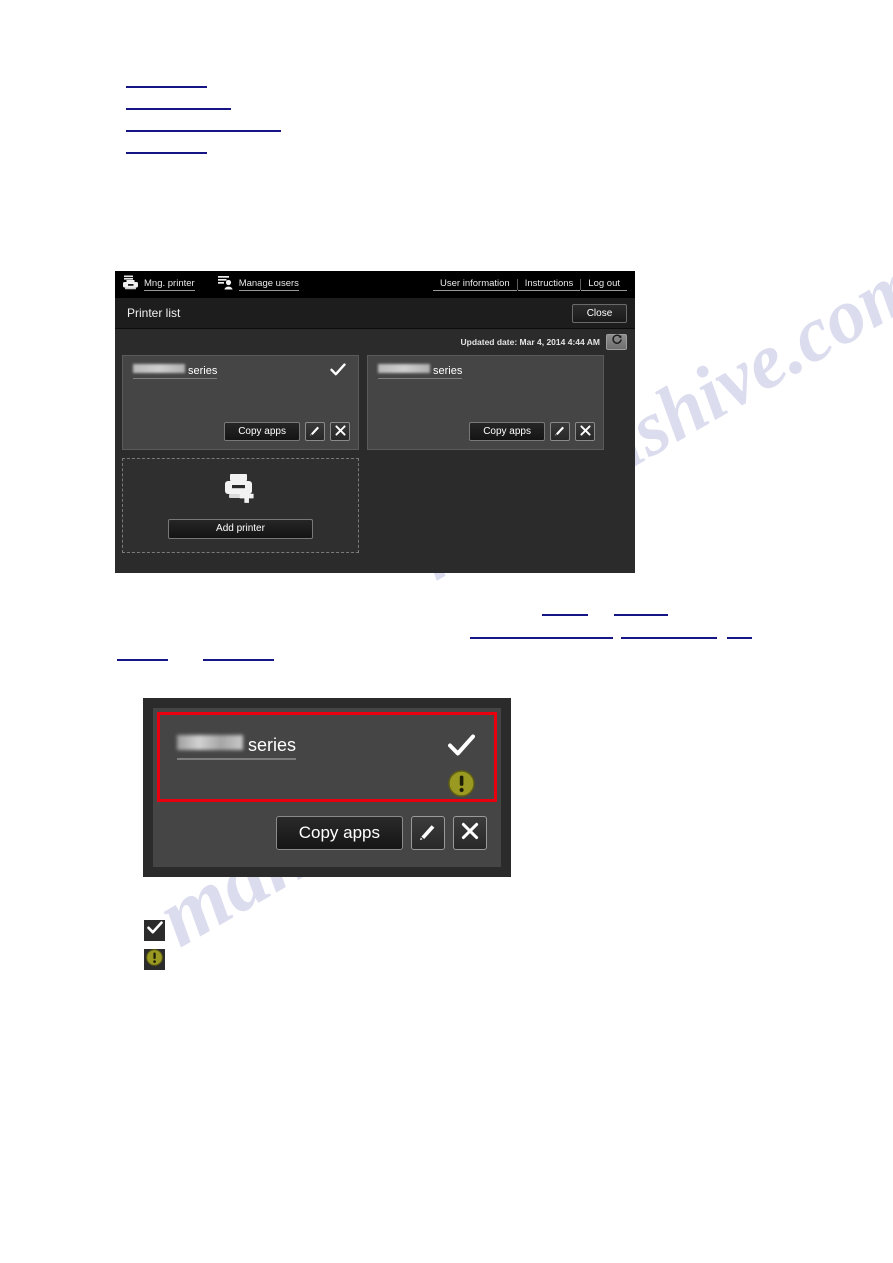 The height and width of the screenshot is (1263, 893). I want to click on printer-detail-screenshot: series Copy apps, so click(327, 787).